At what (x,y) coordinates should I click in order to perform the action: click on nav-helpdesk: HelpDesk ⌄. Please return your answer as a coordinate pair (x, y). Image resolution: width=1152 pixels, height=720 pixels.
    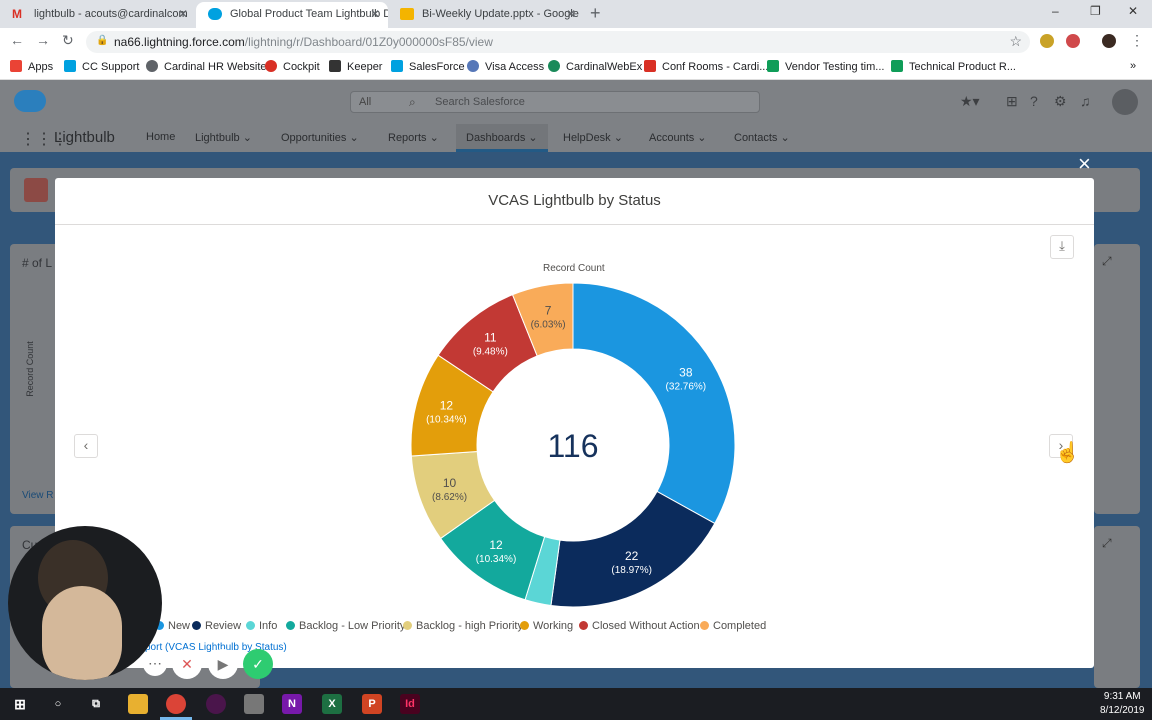
    Looking at the image, I should click on (593, 137).